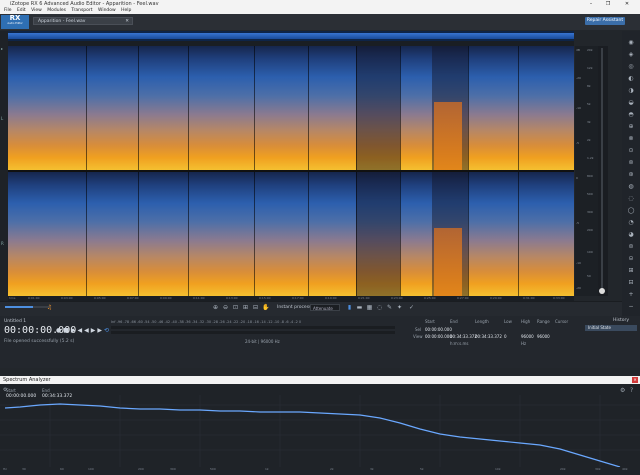  I want to click on file-tab-label: Apparition - Feel.wav, so click(62, 21).